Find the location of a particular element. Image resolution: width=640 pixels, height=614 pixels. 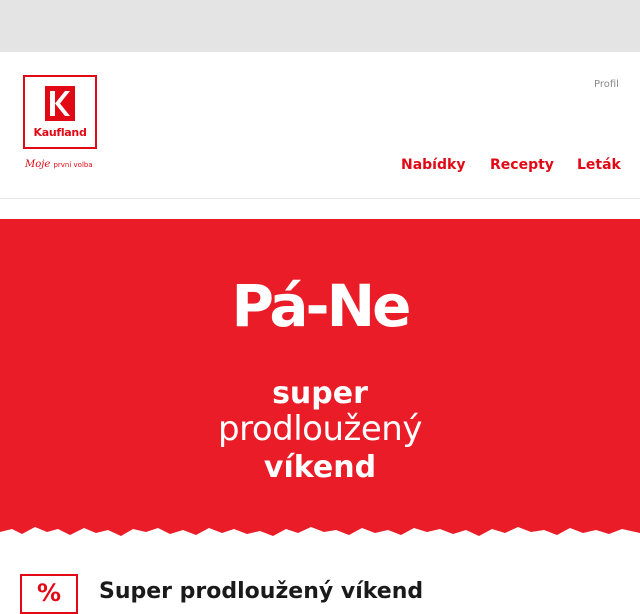

hero-line-prodlouzeny: prodloužený is located at coordinates (320, 429).